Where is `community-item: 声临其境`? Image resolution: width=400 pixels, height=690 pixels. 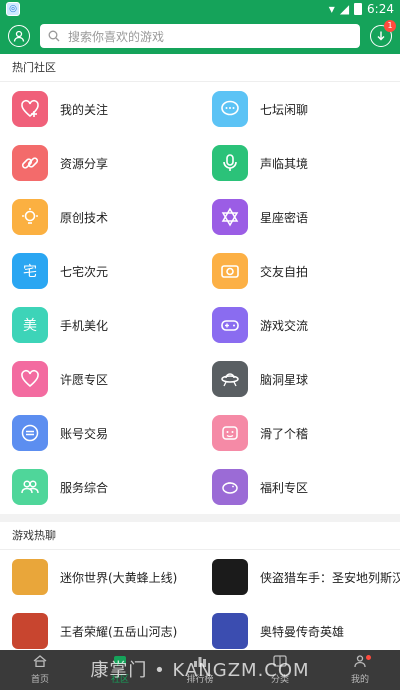
community-item: 声临其境 is located at coordinates (300, 163).